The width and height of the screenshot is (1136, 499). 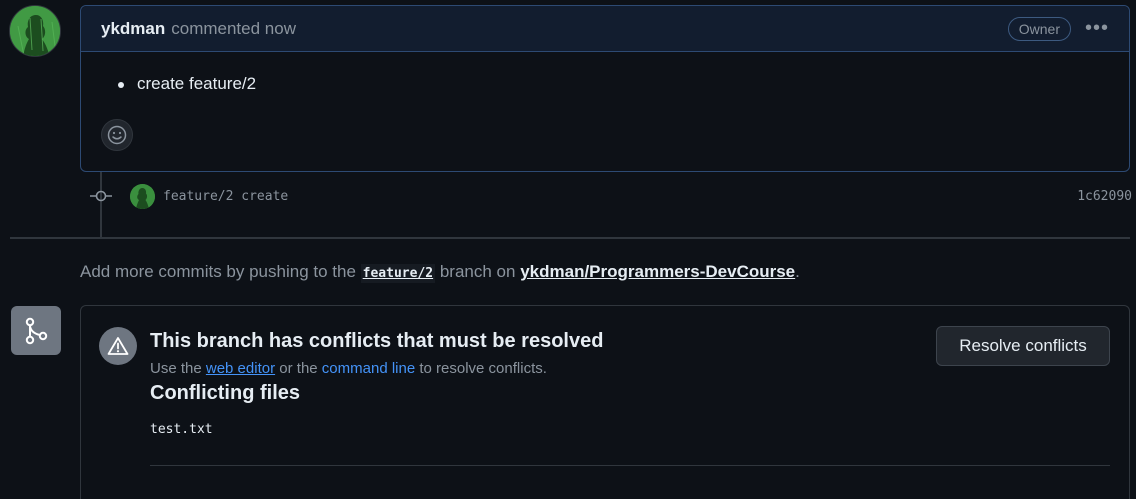 What do you see at coordinates (398, 273) in the screenshot?
I see `branch-name: feature/2` at bounding box center [398, 273].